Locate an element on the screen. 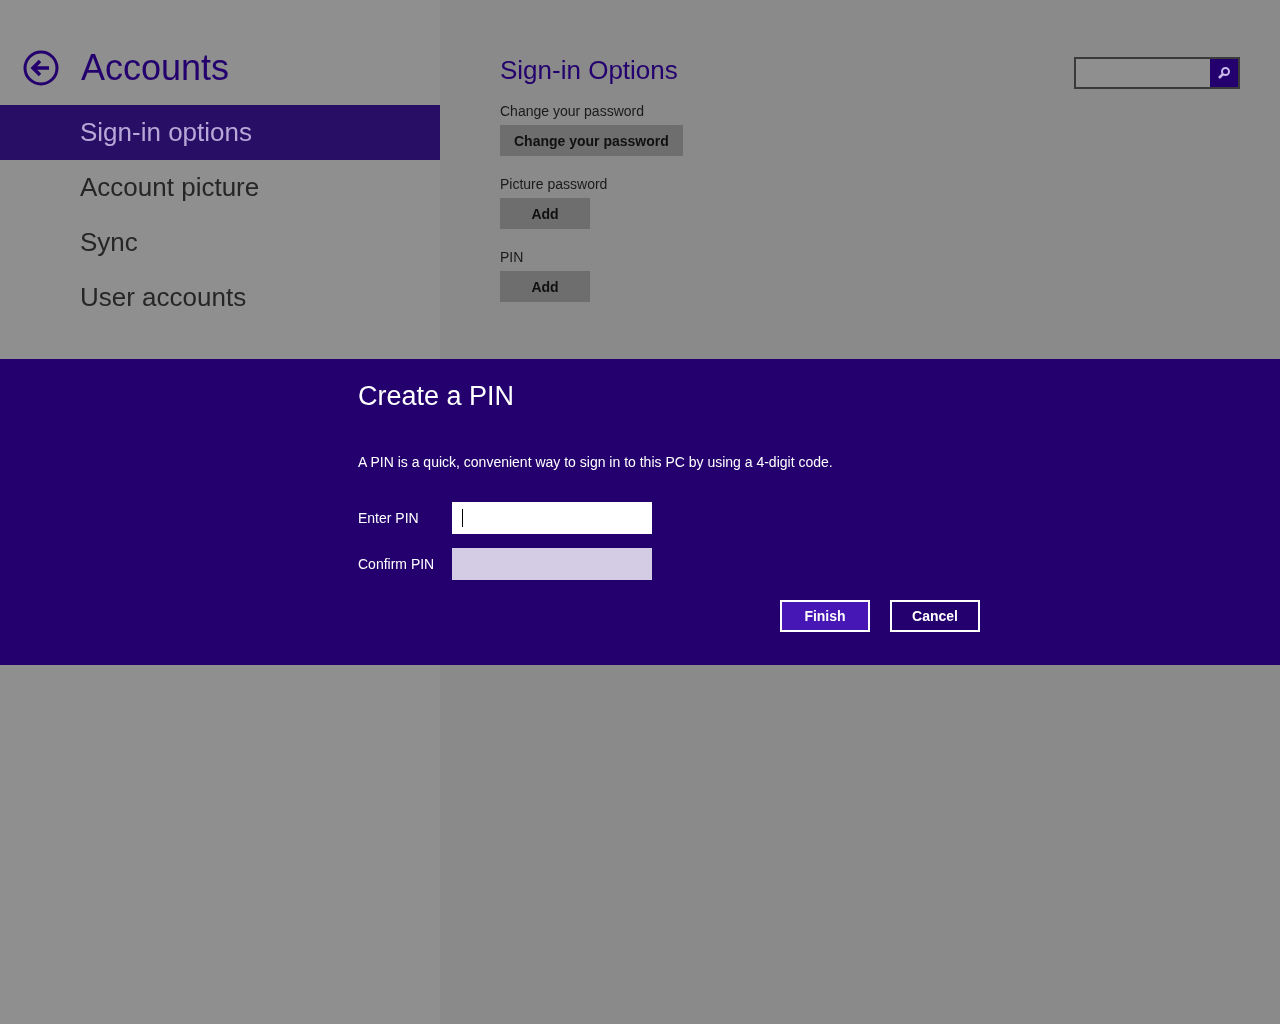  setting-label: Change your password is located at coordinates (572, 111).